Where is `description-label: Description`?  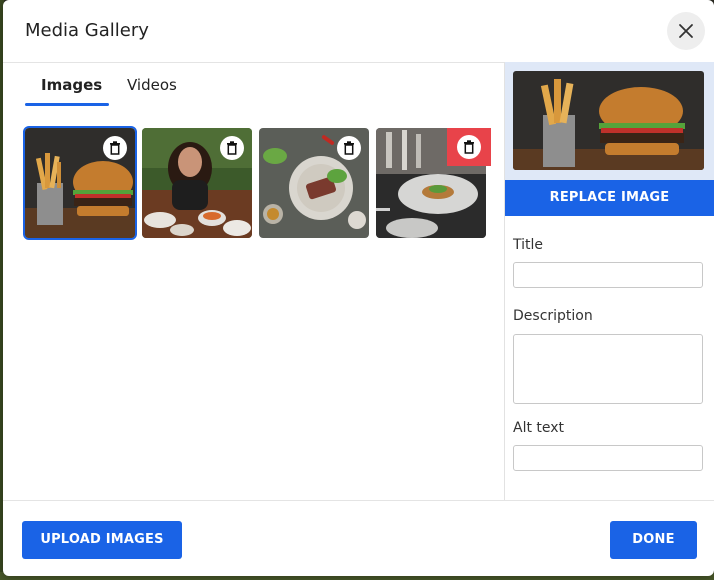 description-label: Description is located at coordinates (553, 316).